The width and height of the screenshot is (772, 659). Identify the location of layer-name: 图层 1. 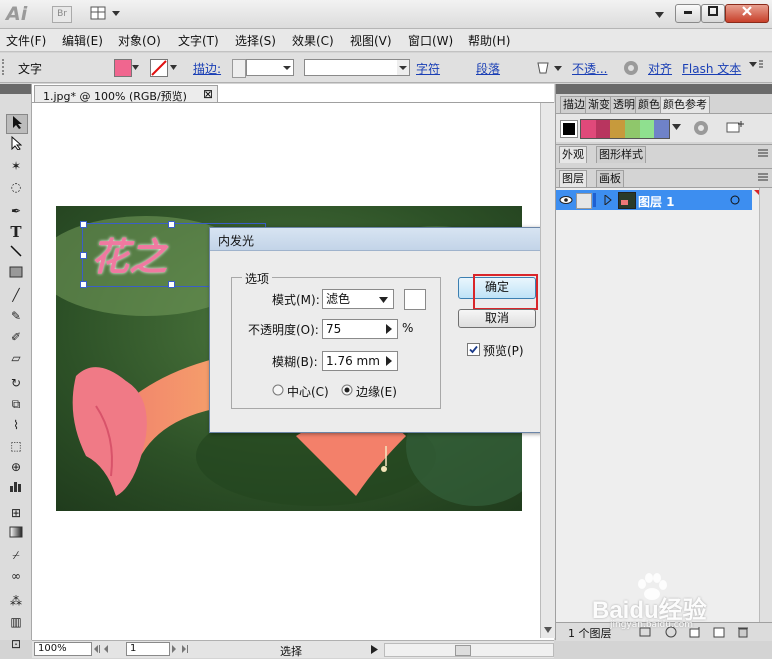
(656, 201).